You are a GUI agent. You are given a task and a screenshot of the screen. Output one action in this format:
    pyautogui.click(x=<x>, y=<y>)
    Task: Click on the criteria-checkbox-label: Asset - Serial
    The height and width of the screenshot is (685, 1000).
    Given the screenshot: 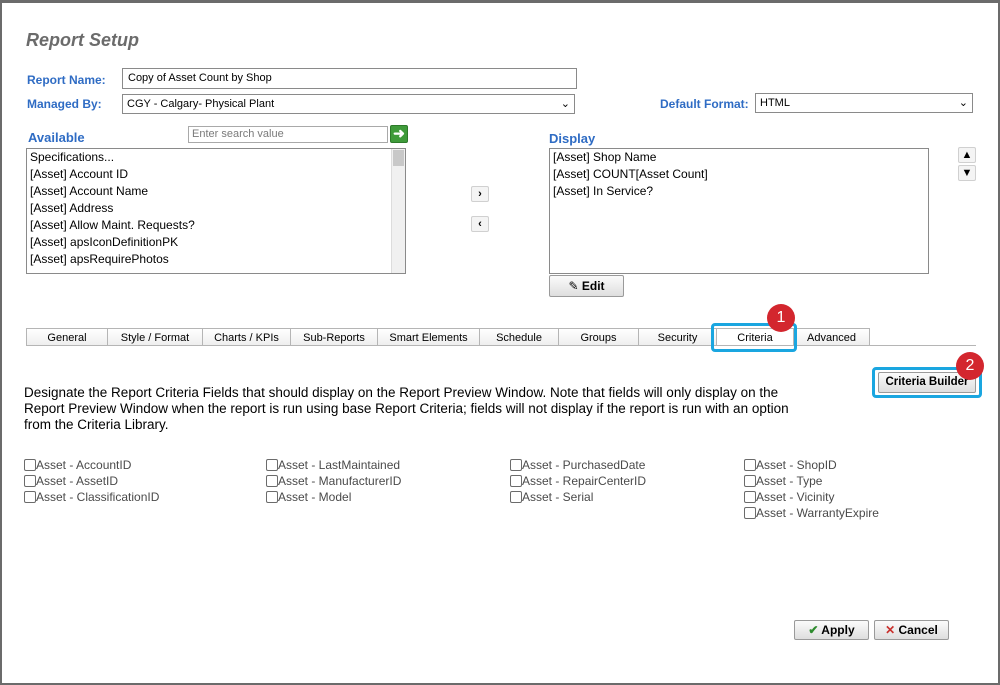 What is the action you would take?
    pyautogui.click(x=558, y=497)
    